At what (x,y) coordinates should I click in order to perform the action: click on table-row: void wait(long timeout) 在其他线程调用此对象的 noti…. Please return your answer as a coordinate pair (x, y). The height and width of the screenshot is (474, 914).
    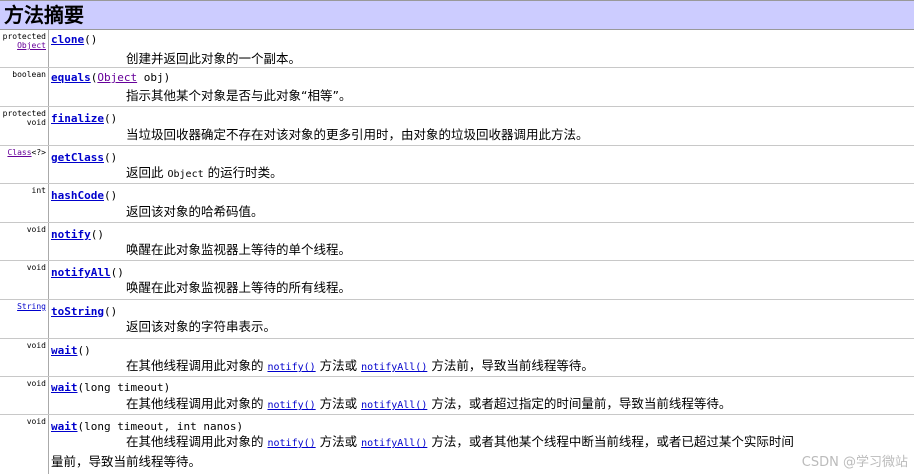
    Looking at the image, I should click on (457, 396).